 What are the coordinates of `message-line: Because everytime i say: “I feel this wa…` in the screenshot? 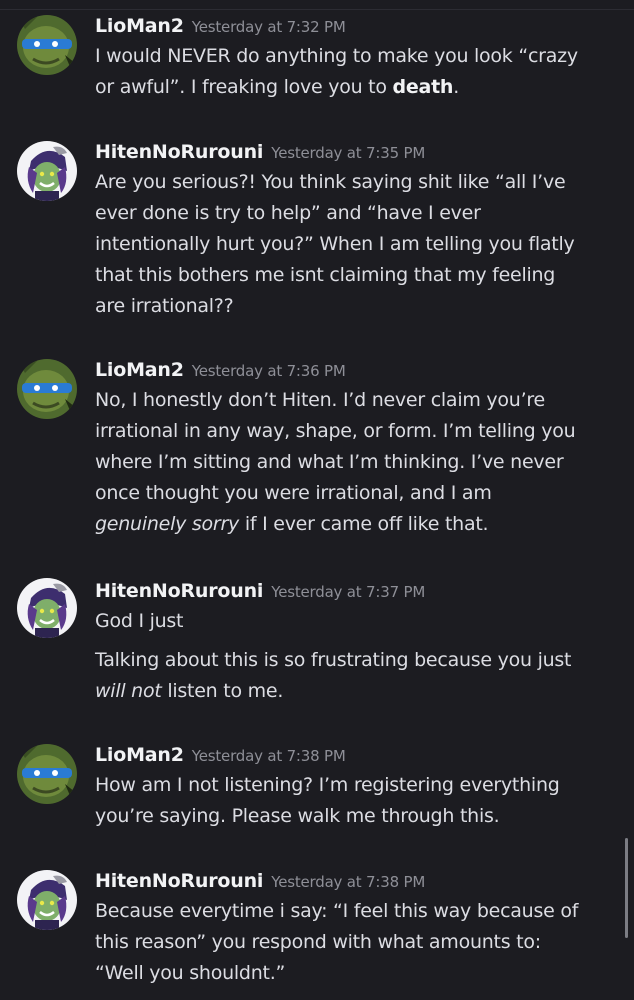 It's located at (337, 911).